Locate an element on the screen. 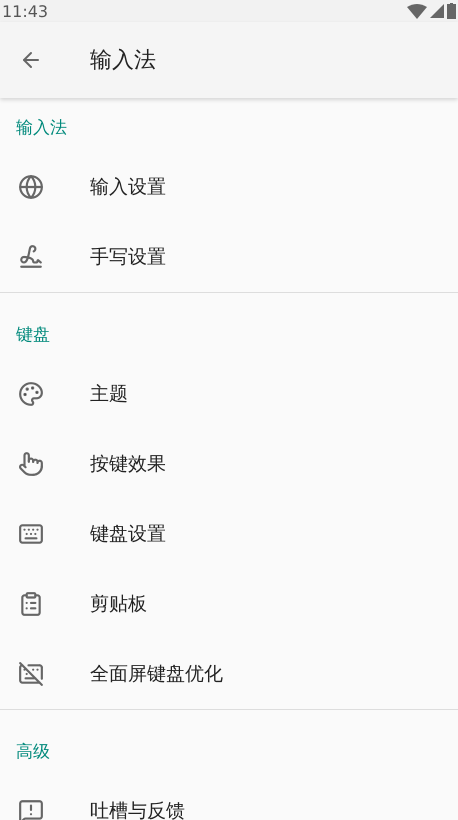 The height and width of the screenshot is (820, 458). section-header: 键盘 is located at coordinates (33, 335).